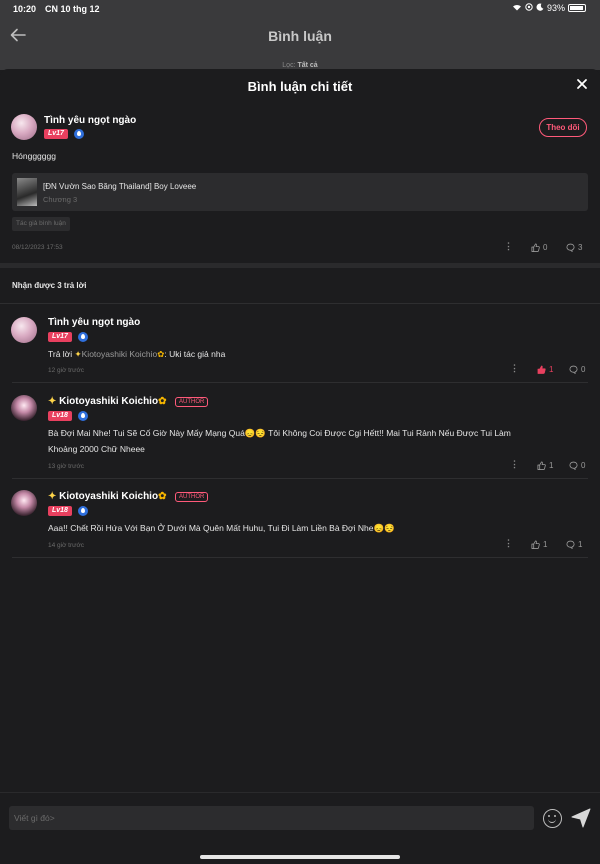 The height and width of the screenshot is (864, 600). What do you see at coordinates (66, 545) in the screenshot?
I see `reply-time: 14 giờ trước` at bounding box center [66, 545].